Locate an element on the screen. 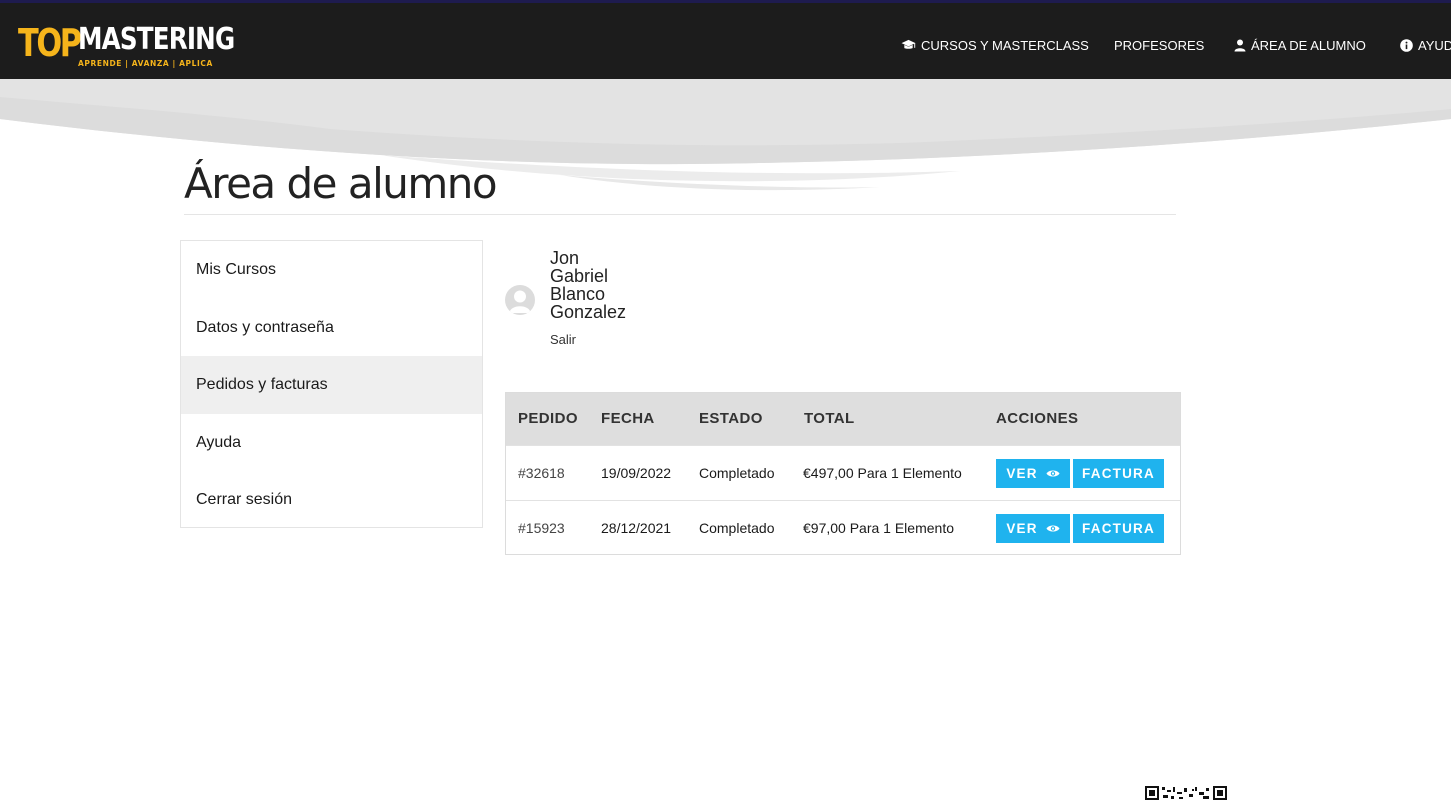  user-name-line: Jon is located at coordinates (565, 258).